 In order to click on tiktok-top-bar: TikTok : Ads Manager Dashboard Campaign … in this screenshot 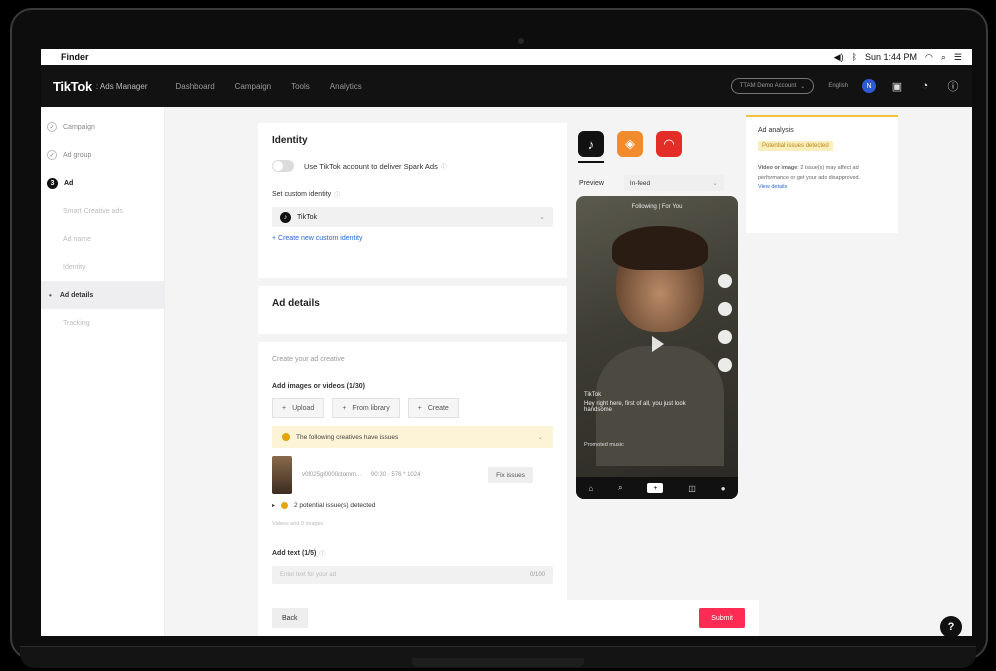, I will do `click(506, 86)`.